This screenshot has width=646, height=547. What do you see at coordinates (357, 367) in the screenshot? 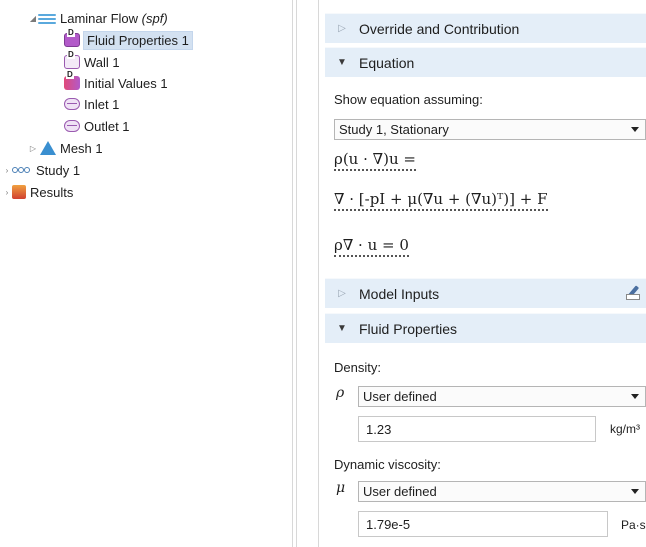
I see `density-label: Density:` at bounding box center [357, 367].